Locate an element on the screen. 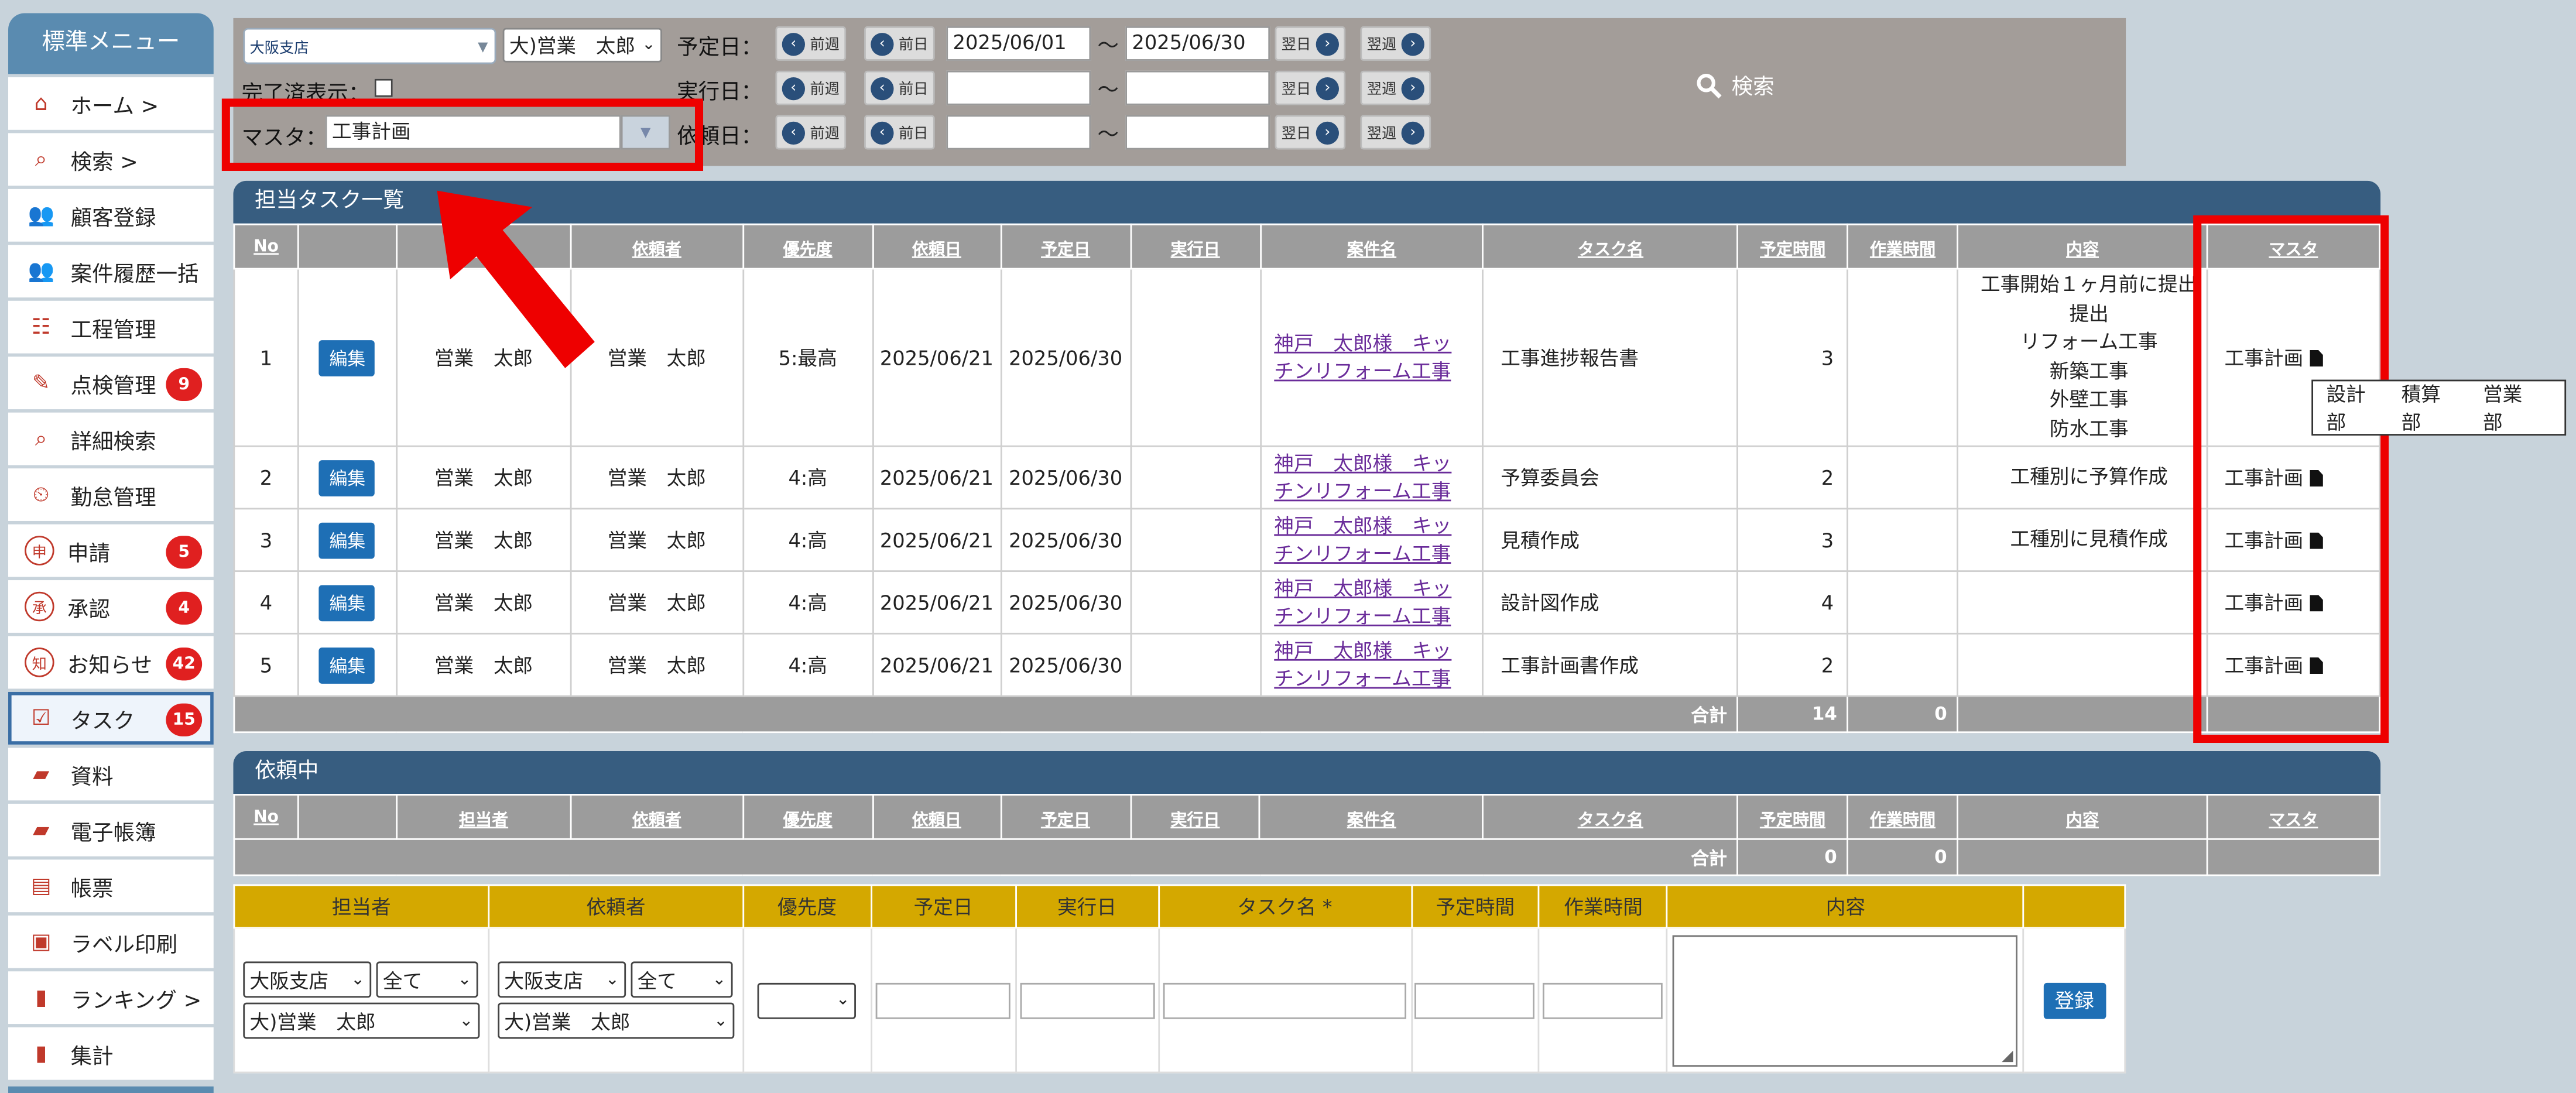 This screenshot has height=1093, width=2576. task-header-cell: 内容 is located at coordinates (2082, 246).